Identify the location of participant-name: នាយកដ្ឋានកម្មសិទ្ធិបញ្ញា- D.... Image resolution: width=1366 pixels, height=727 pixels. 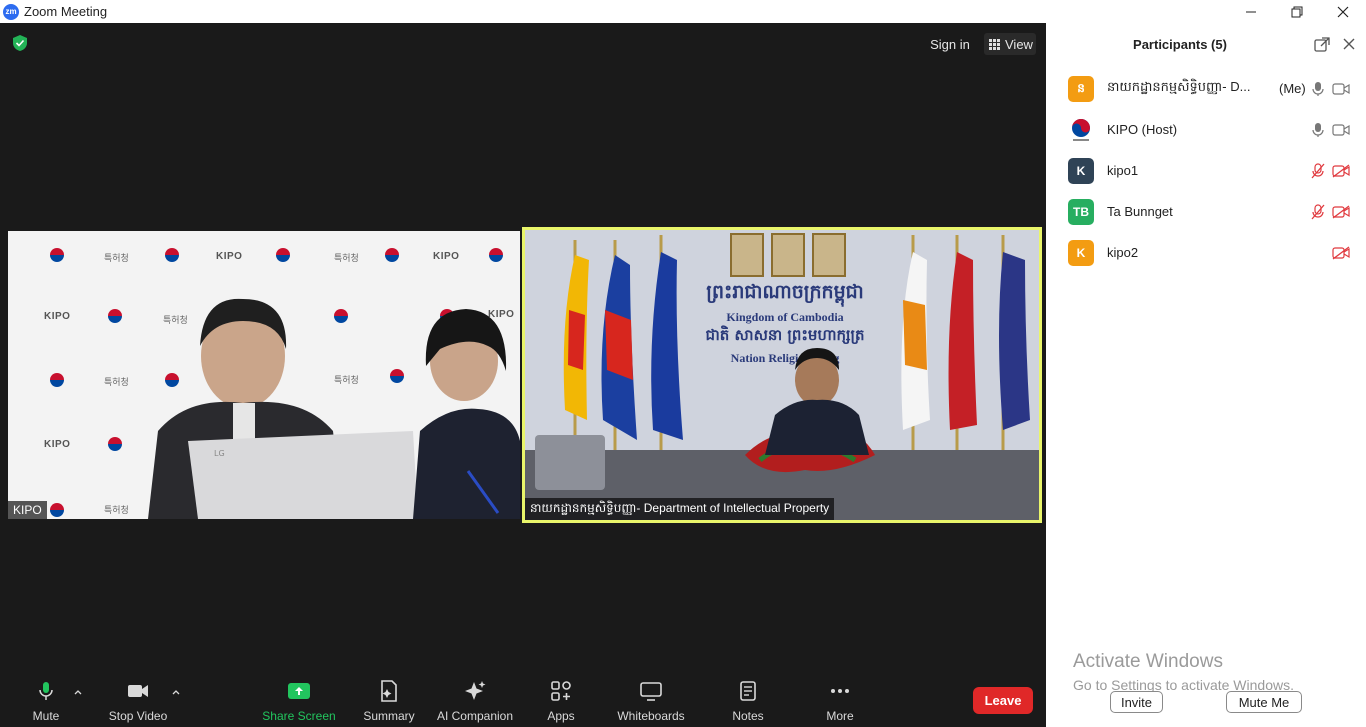
(1179, 86).